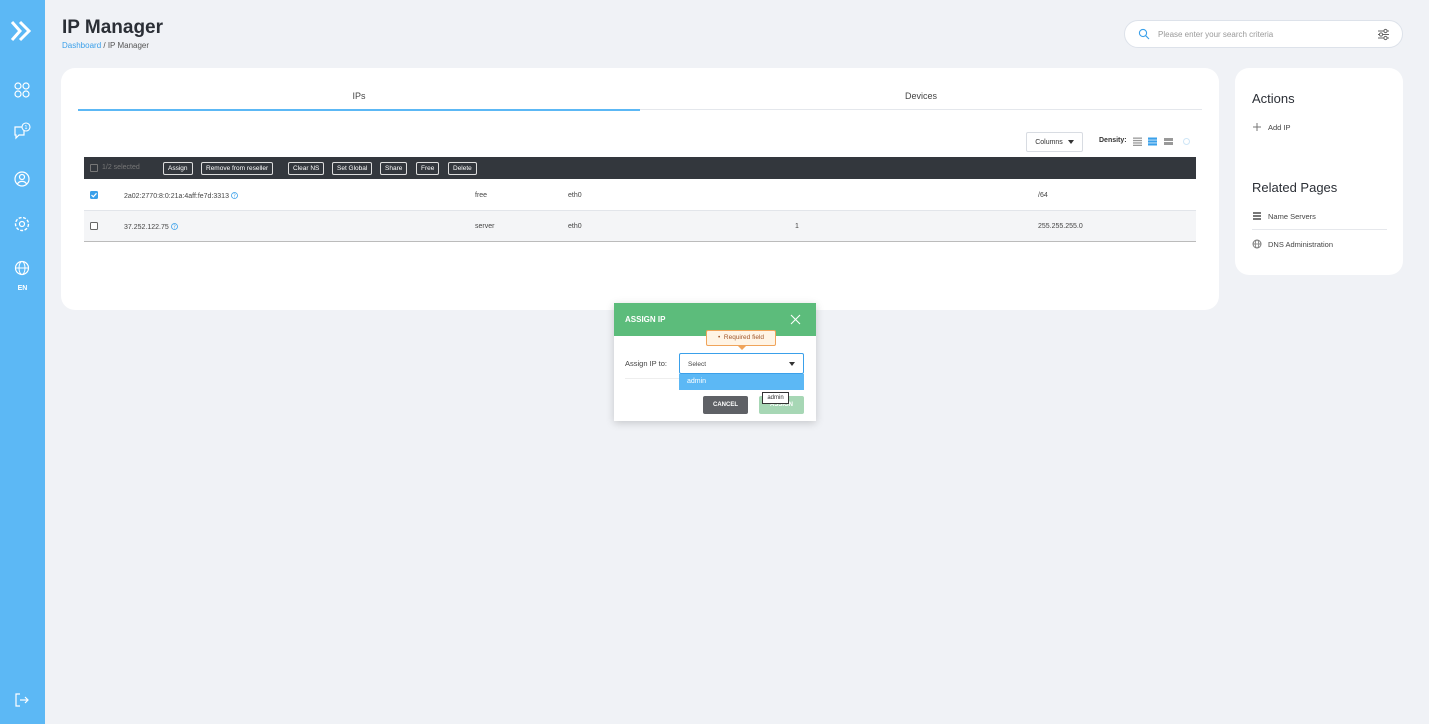 The width and height of the screenshot is (1429, 724). I want to click on netmask-cell: /64, so click(1043, 195).